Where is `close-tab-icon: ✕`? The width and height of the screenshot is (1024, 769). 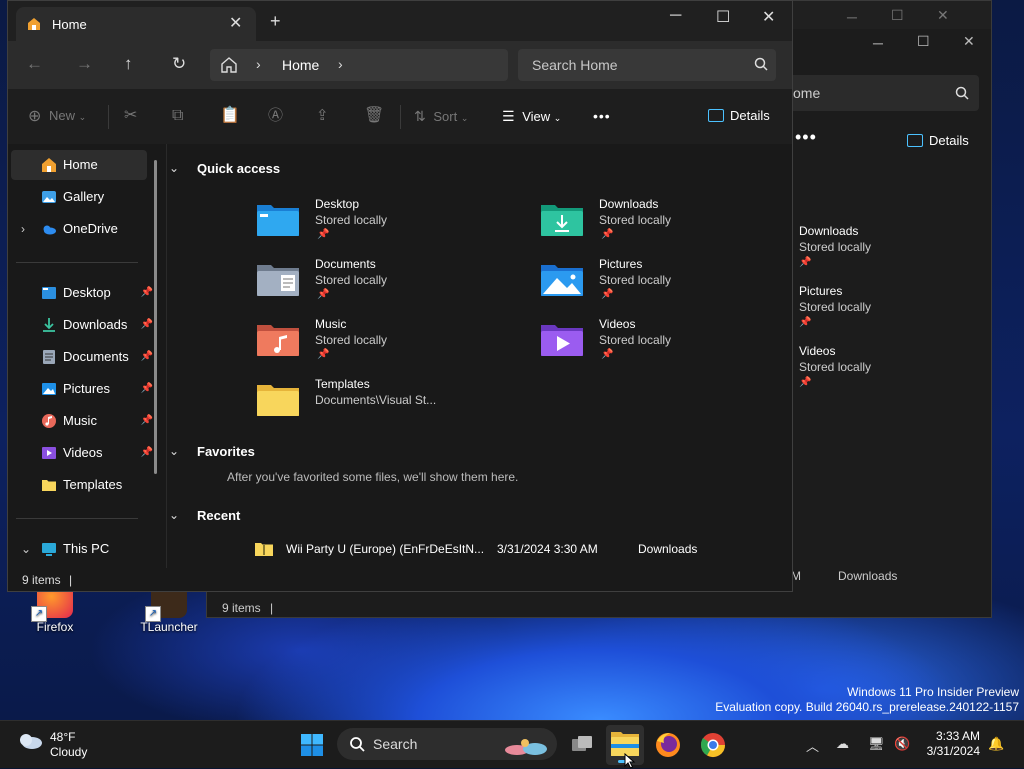
close-tab-icon: ✕ is located at coordinates (235, 23).